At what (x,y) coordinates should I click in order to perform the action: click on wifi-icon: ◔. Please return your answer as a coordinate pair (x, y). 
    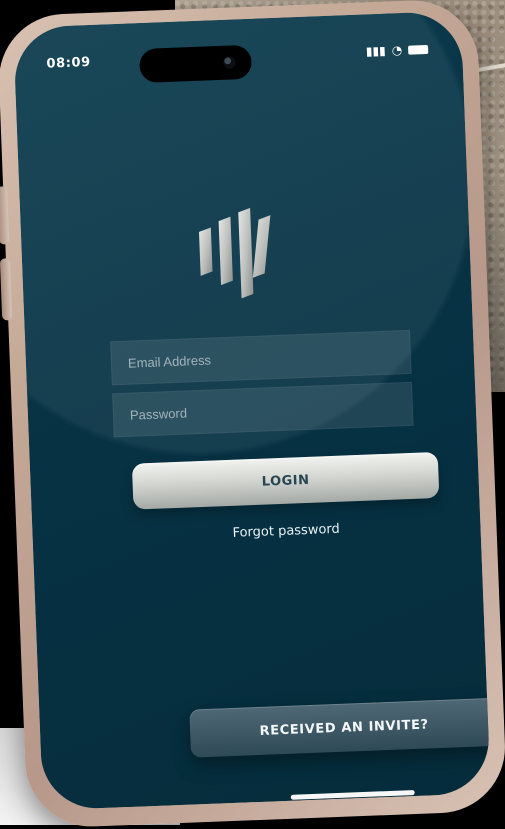
    Looking at the image, I should click on (397, 50).